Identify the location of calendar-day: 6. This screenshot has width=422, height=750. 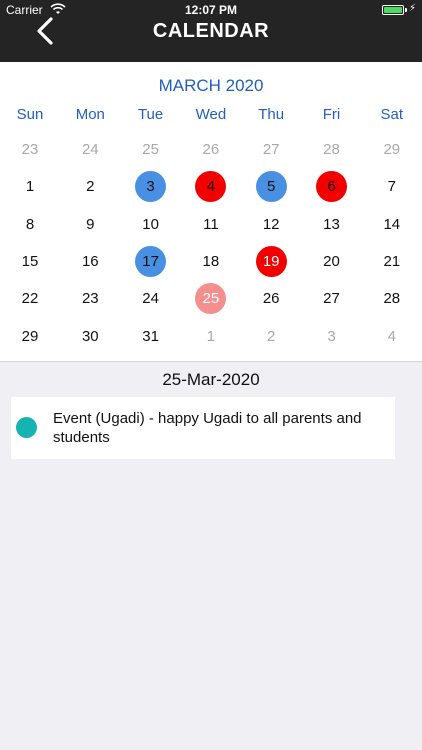
(332, 187).